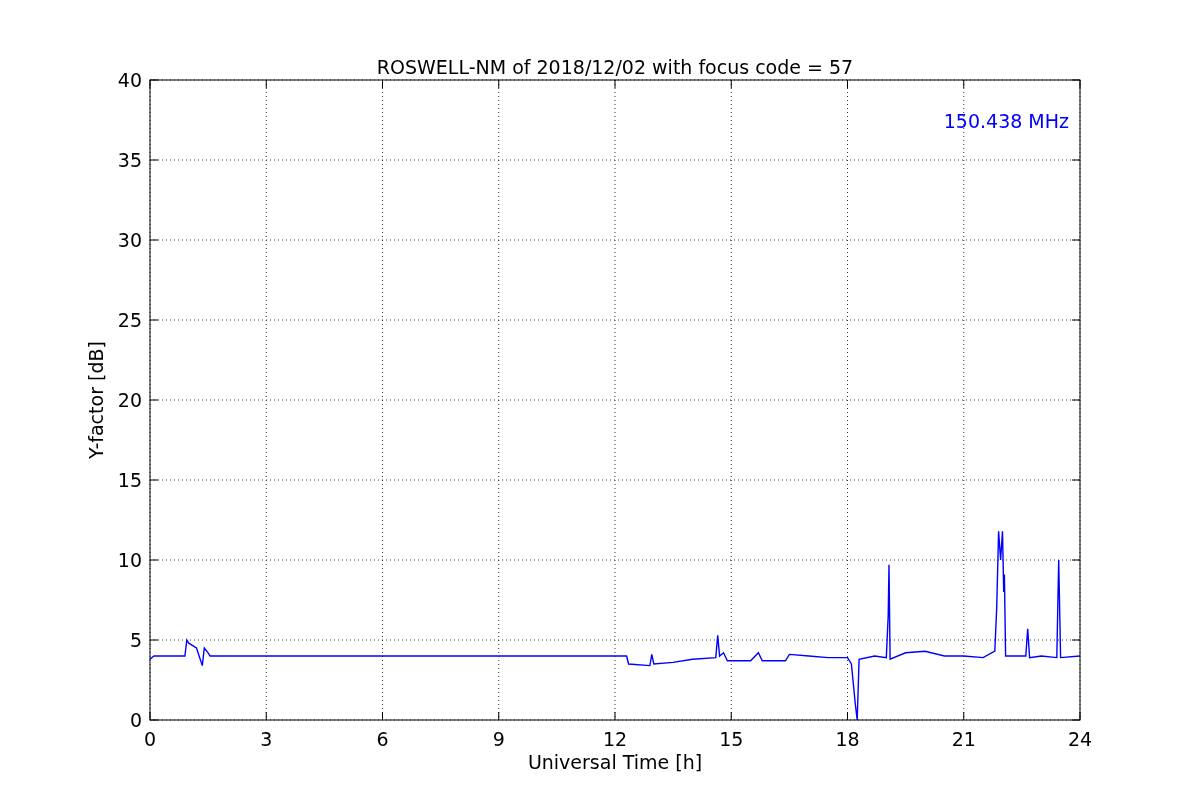 The width and height of the screenshot is (1200, 800). Describe the element at coordinates (129, 160) in the screenshot. I see `y-tick-label: 35` at that location.